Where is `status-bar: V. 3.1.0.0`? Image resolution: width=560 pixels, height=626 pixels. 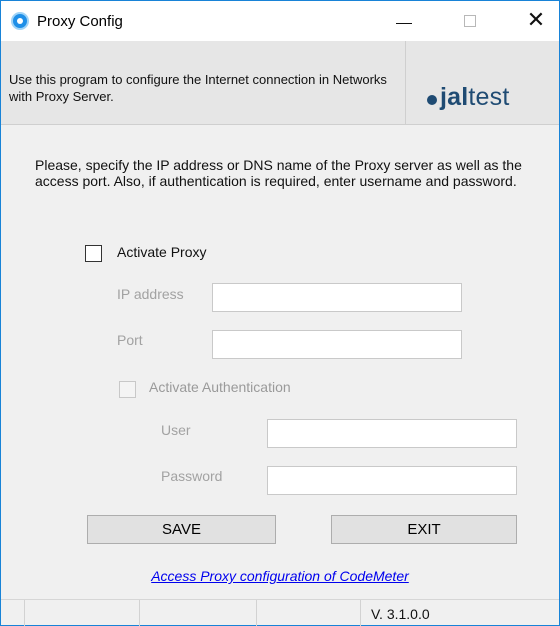
status-bar: V. 3.1.0.0 is located at coordinates (280, 612).